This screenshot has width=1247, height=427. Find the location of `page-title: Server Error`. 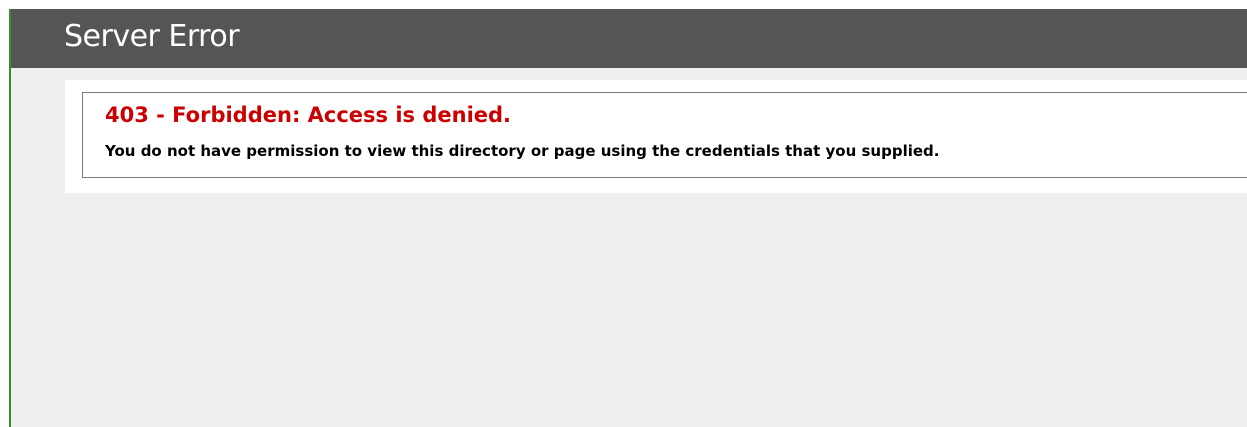

page-title: Server Error is located at coordinates (152, 36).